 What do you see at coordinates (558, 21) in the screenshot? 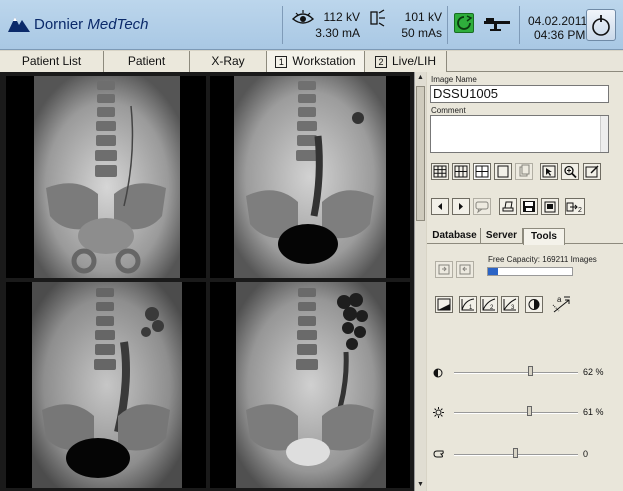
I see `date-display: 04.02.2011` at bounding box center [558, 21].